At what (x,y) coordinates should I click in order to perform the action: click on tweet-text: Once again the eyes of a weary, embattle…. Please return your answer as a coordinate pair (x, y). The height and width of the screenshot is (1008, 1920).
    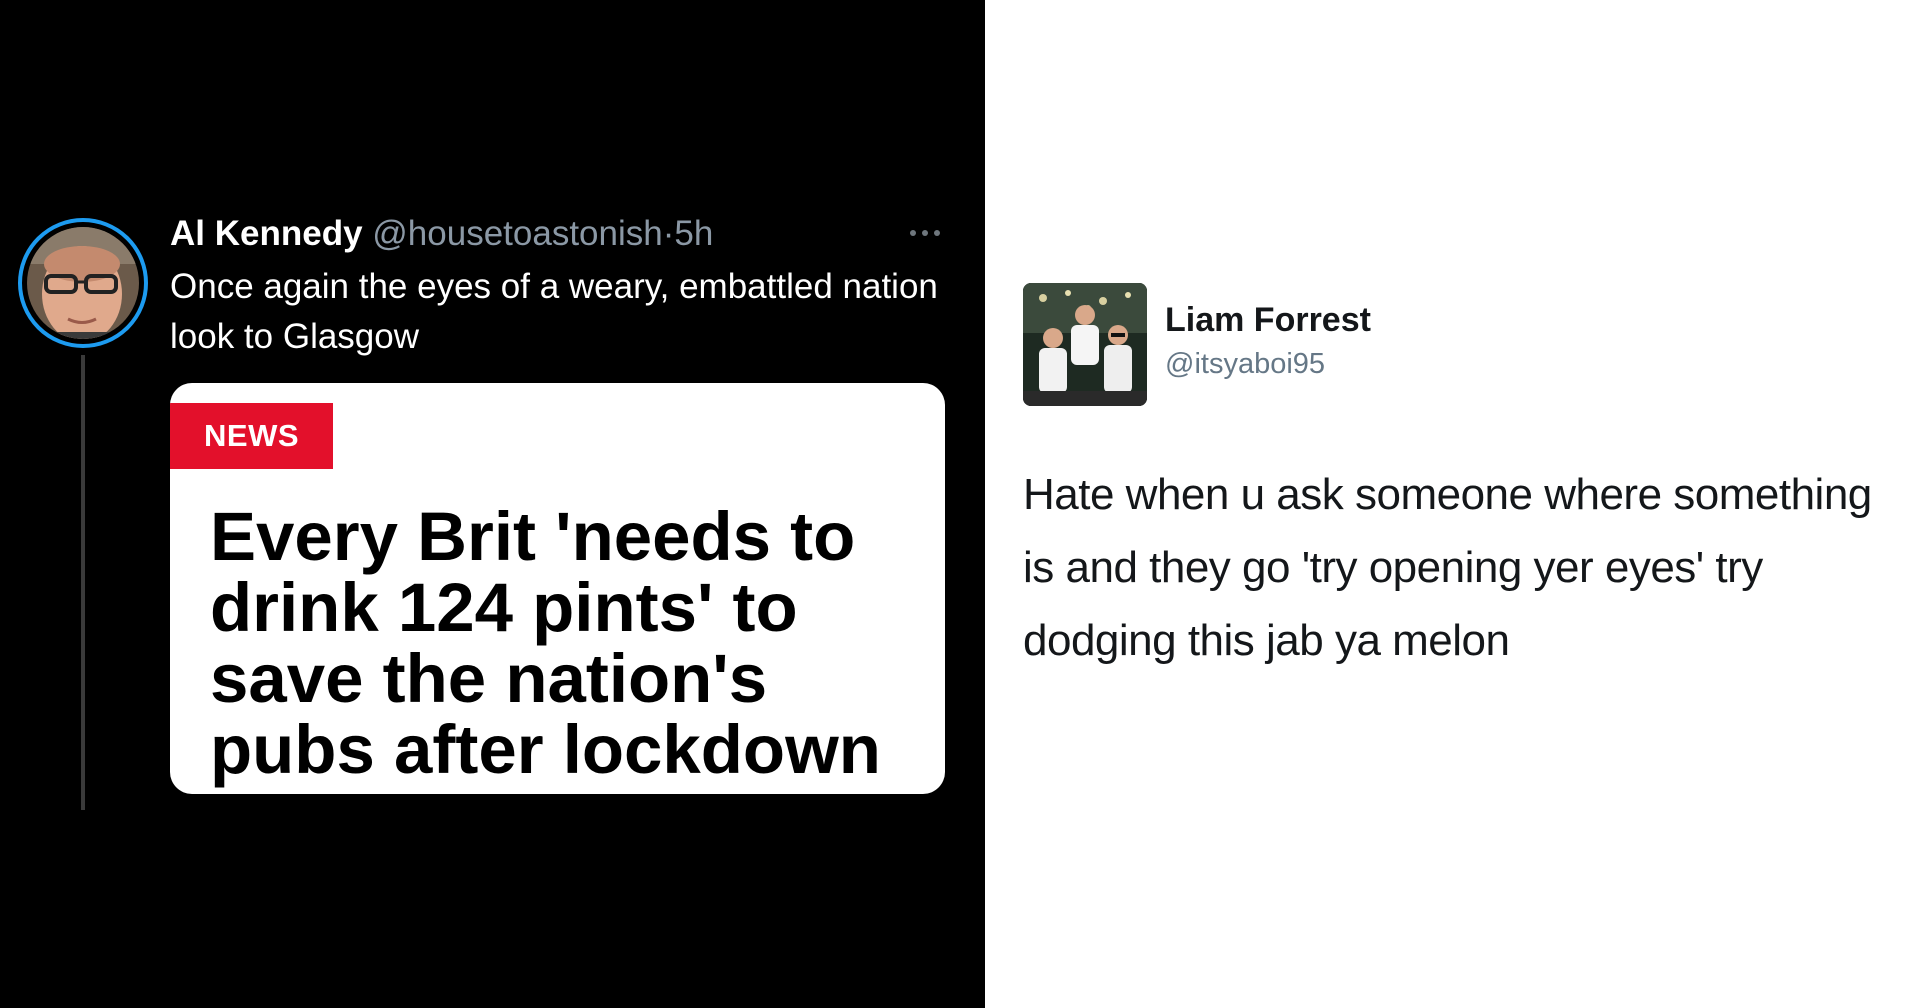
    Looking at the image, I should click on (554, 311).